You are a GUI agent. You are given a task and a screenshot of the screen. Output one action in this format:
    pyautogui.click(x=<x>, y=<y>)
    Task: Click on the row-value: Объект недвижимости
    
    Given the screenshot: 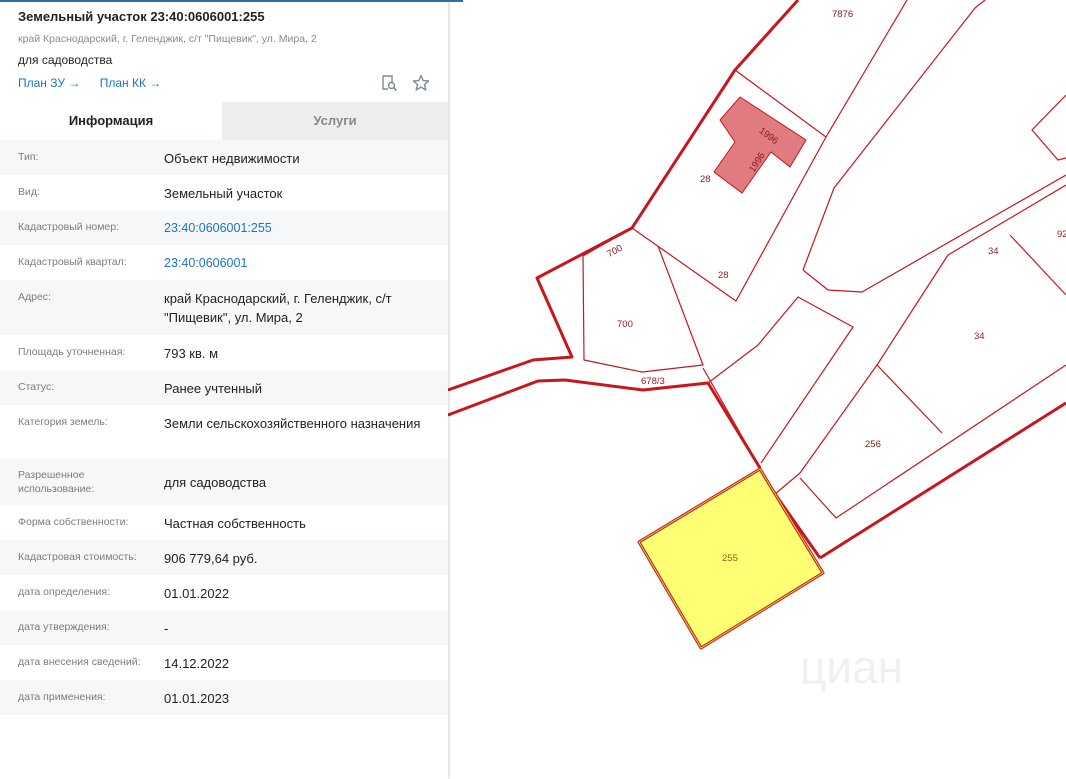 What is the action you would take?
    pyautogui.click(x=232, y=158)
    